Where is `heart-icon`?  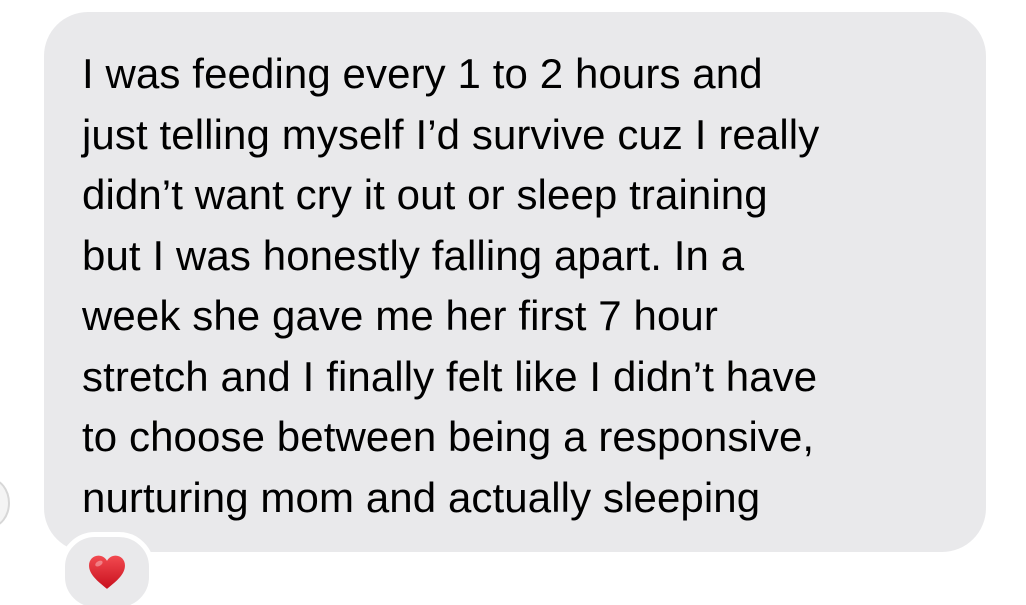
heart-icon is located at coordinates (107, 572).